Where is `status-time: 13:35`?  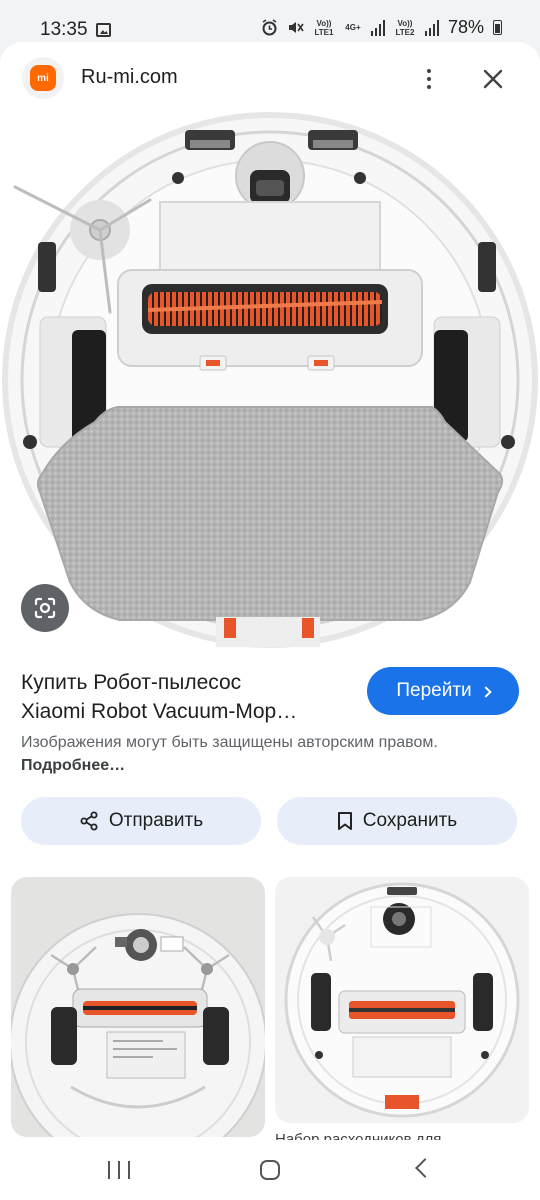 status-time: 13:35 is located at coordinates (64, 29).